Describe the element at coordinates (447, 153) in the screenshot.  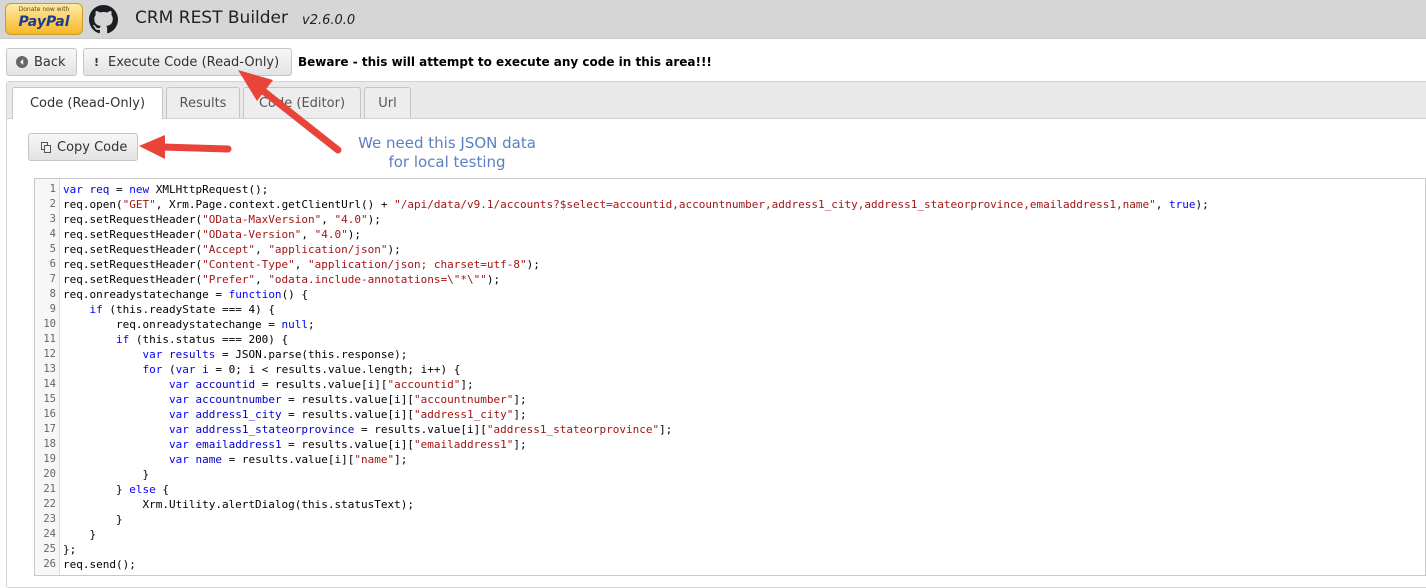
I see `annotation-note: We need this JSON data for local testing` at that location.